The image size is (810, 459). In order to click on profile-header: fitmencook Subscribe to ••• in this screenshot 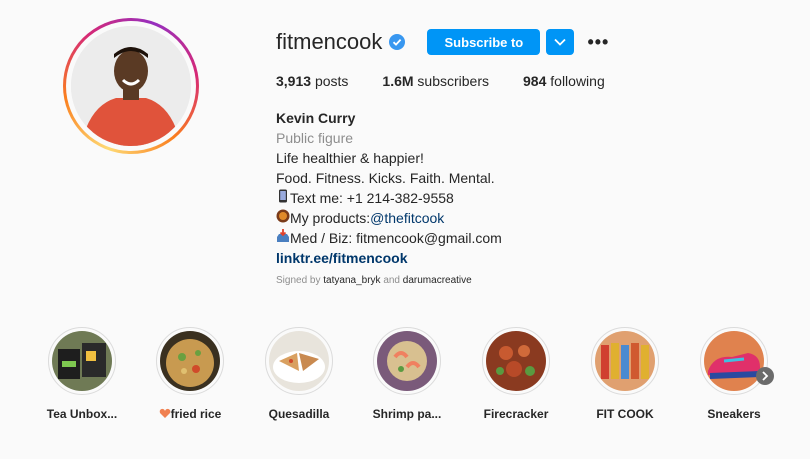, I will do `click(443, 42)`.